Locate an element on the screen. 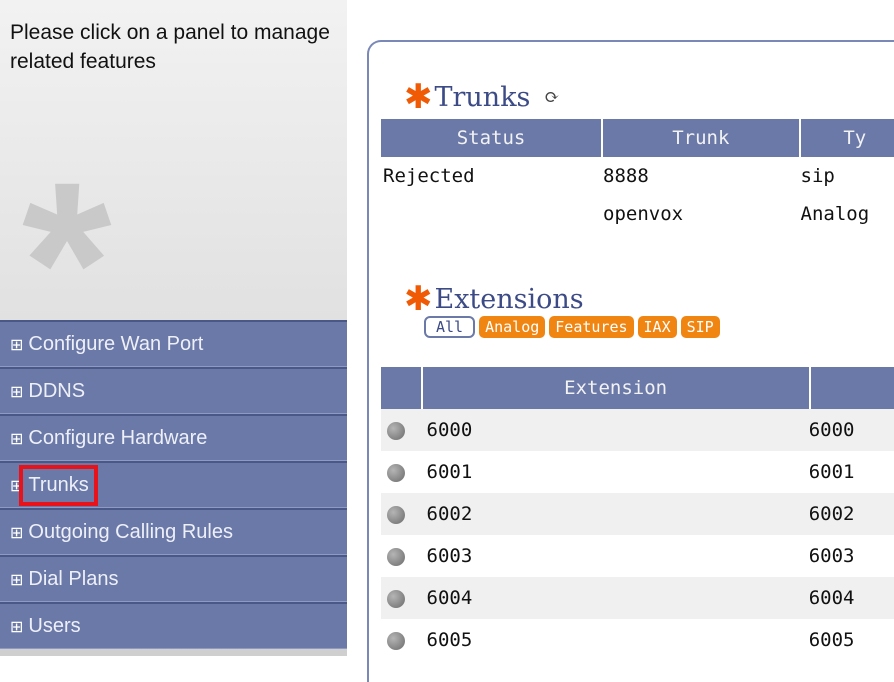 The image size is (894, 682). extension-value: 6005 is located at coordinates (851, 640).